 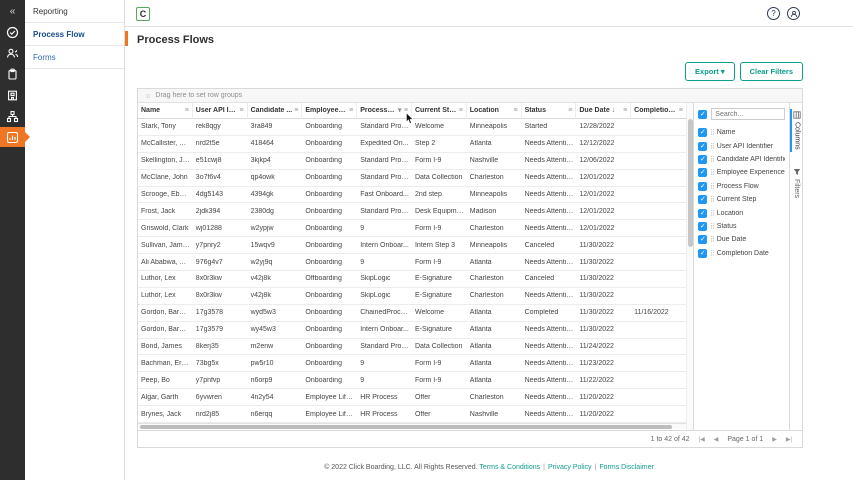 What do you see at coordinates (12, 74) in the screenshot?
I see `clipboard-icon` at bounding box center [12, 74].